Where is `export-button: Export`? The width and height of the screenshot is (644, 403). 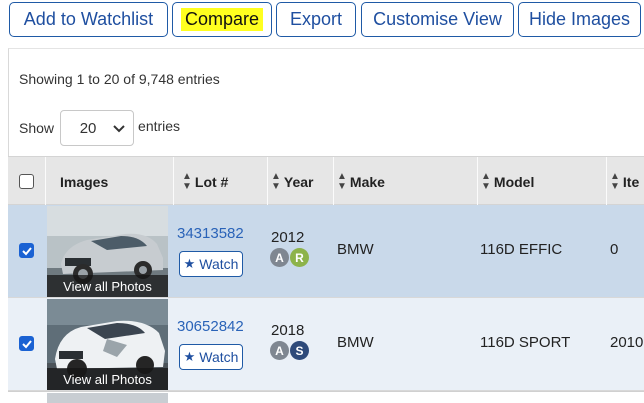
export-button: Export is located at coordinates (316, 19).